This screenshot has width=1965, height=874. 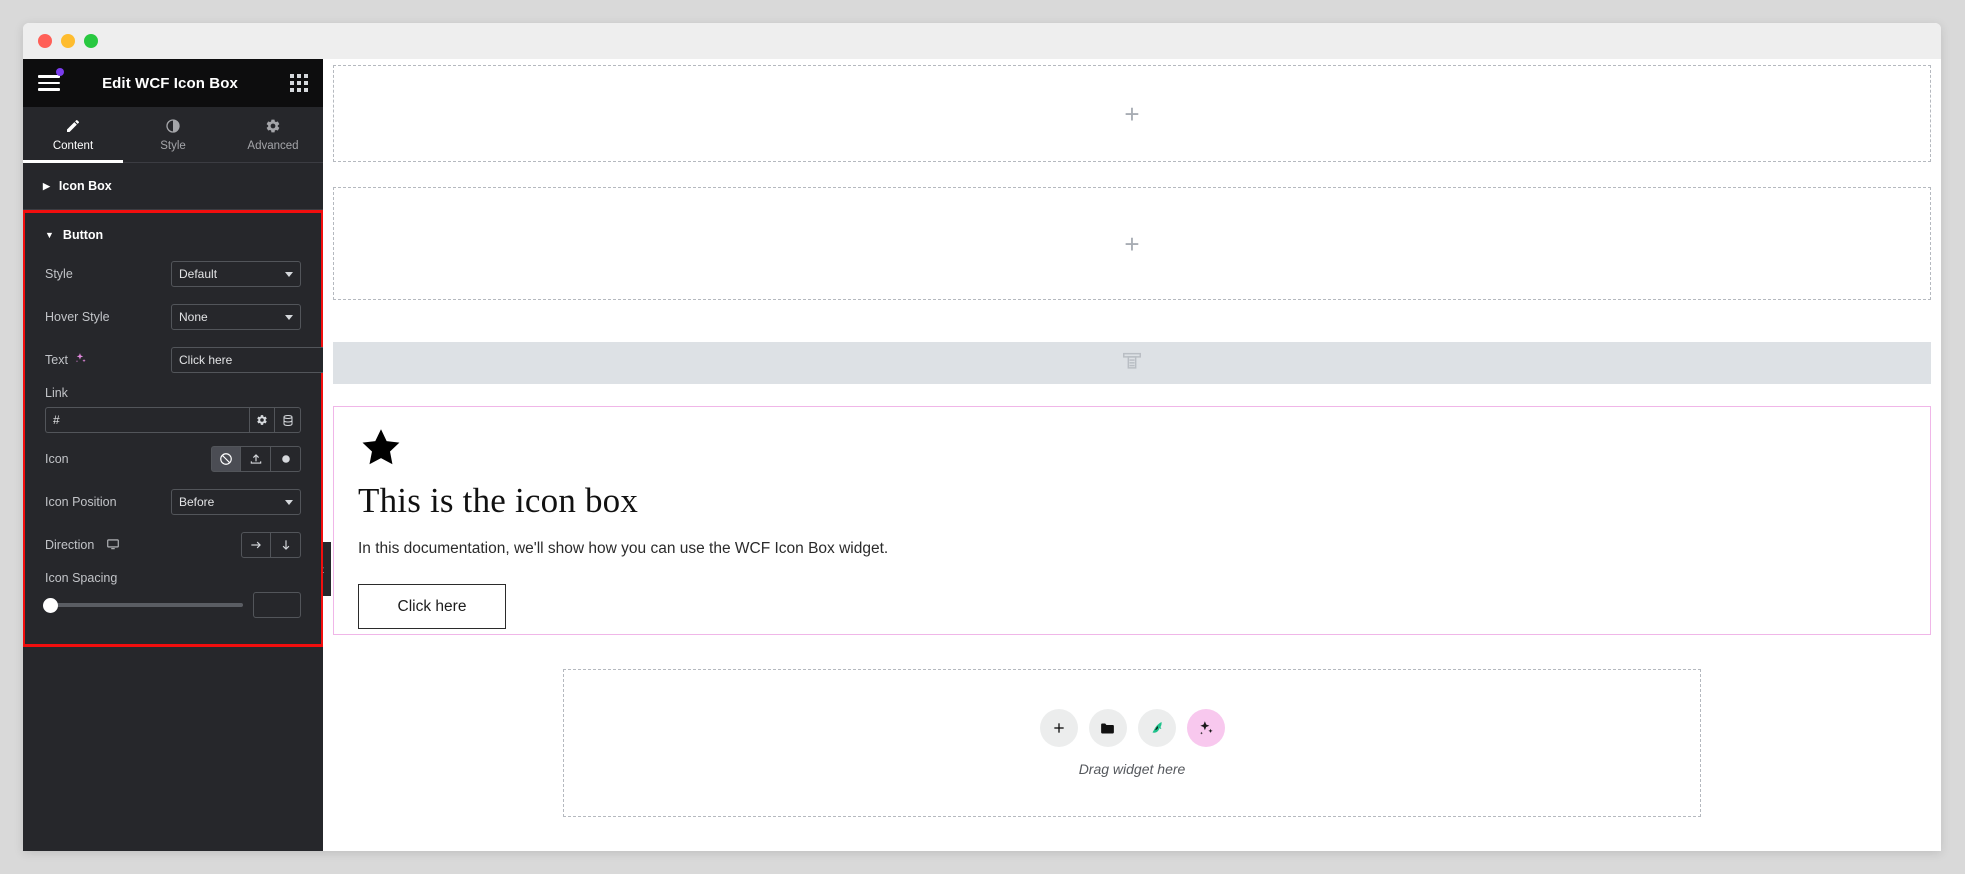 I want to click on panel-tabs: Content Style Advanced, so click(x=173, y=135).